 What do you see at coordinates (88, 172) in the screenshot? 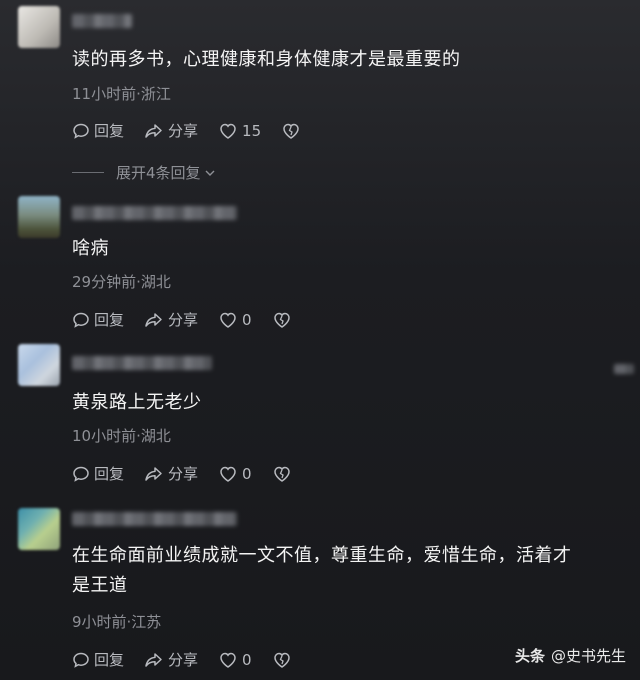
I see `divider` at bounding box center [88, 172].